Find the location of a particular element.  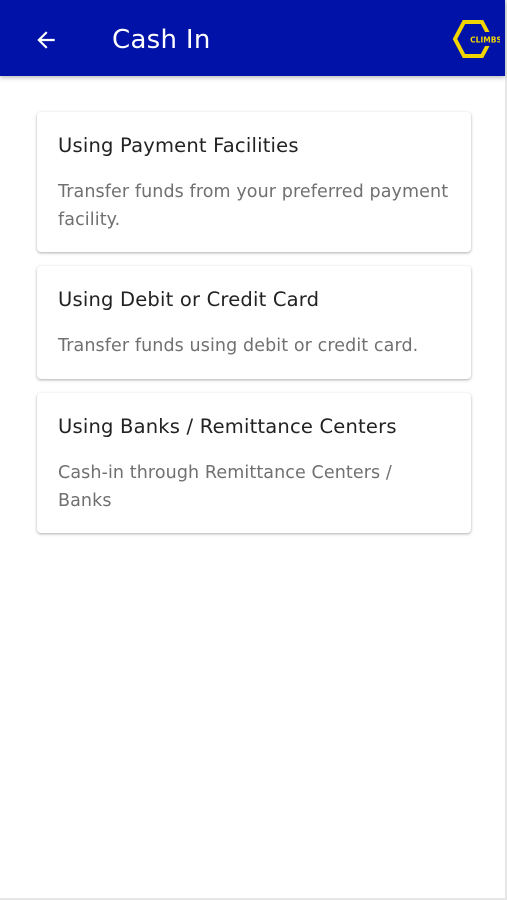

arrow-left-icon is located at coordinates (46, 40).